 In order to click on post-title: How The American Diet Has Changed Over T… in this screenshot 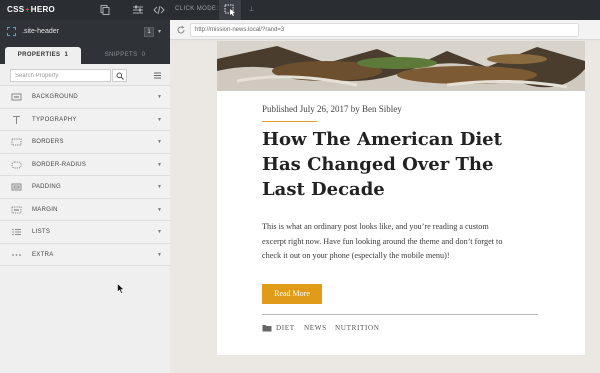, I will do `click(412, 164)`.